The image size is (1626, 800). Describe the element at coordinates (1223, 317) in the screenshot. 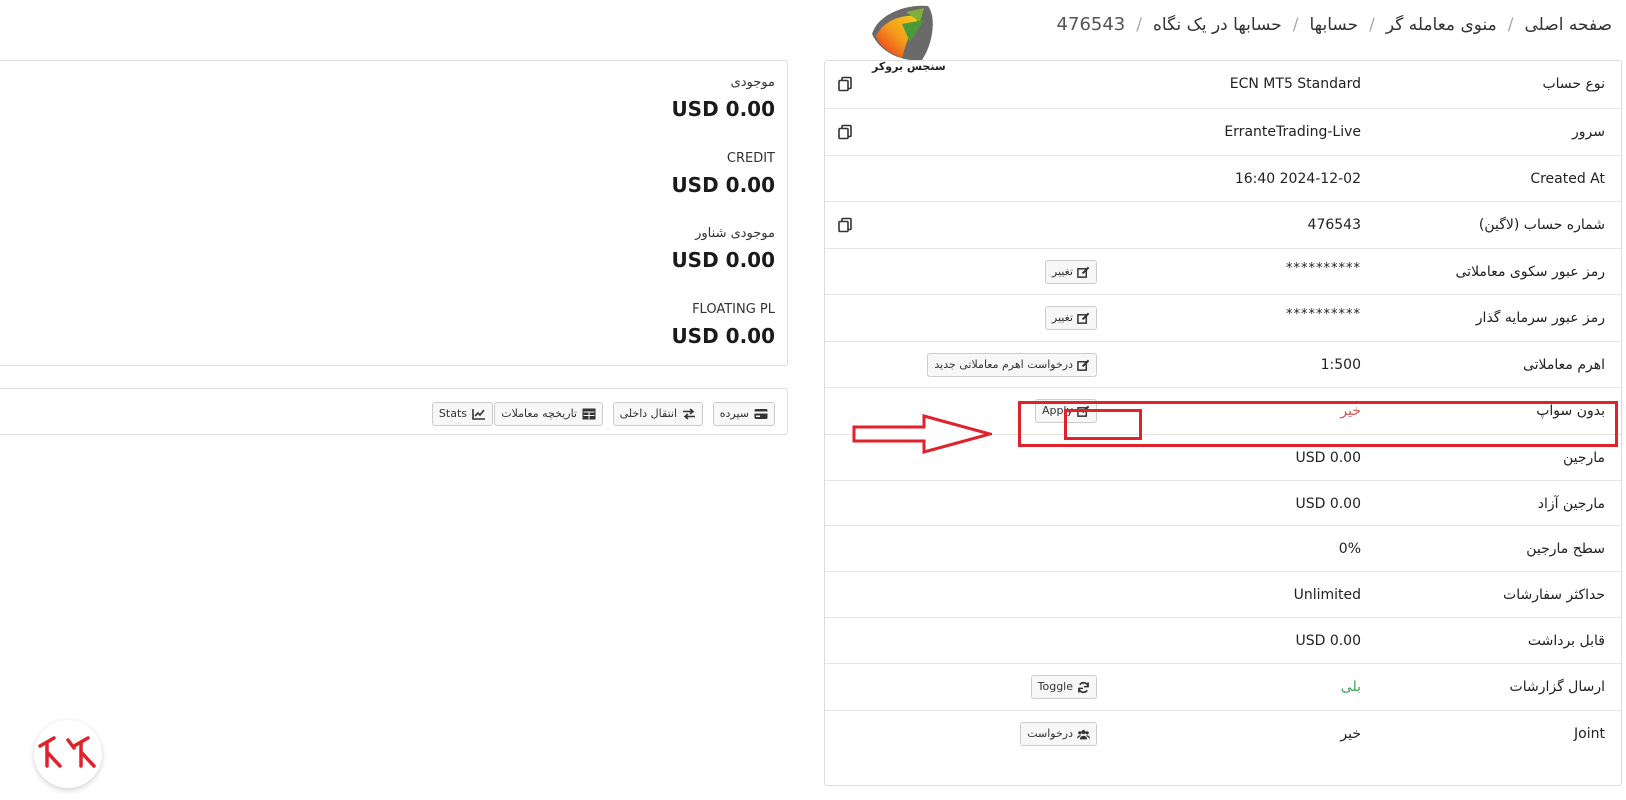

I see `account-row: رمز عبور سرمایه گذار ********** تغییر` at that location.